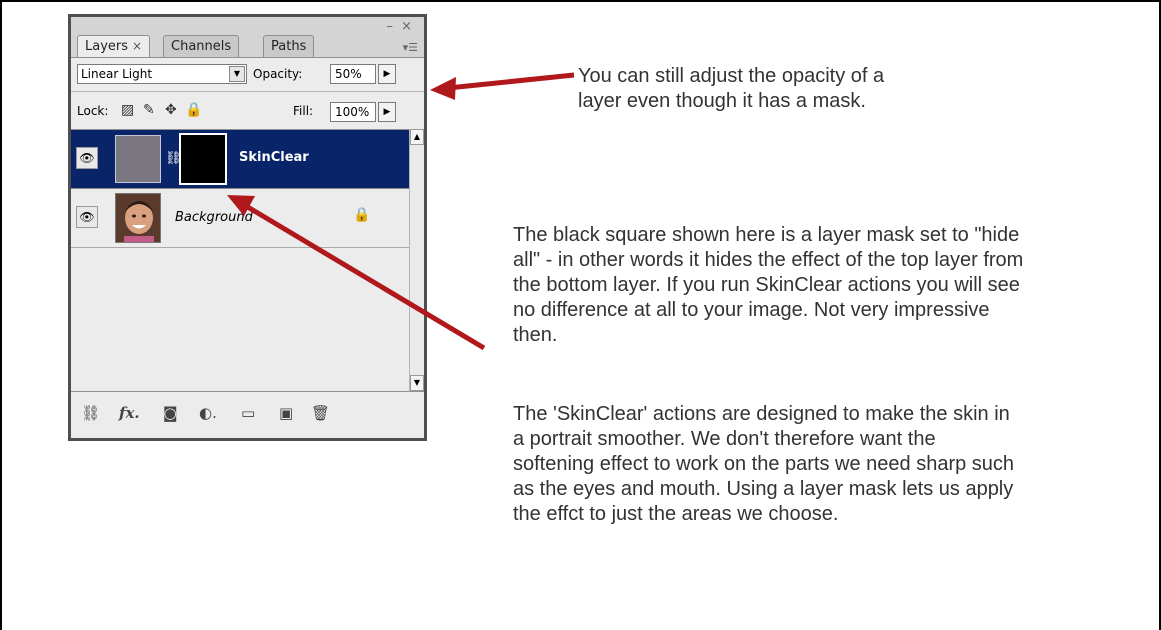  I want to click on annotation-arrows, so click(401, 211).